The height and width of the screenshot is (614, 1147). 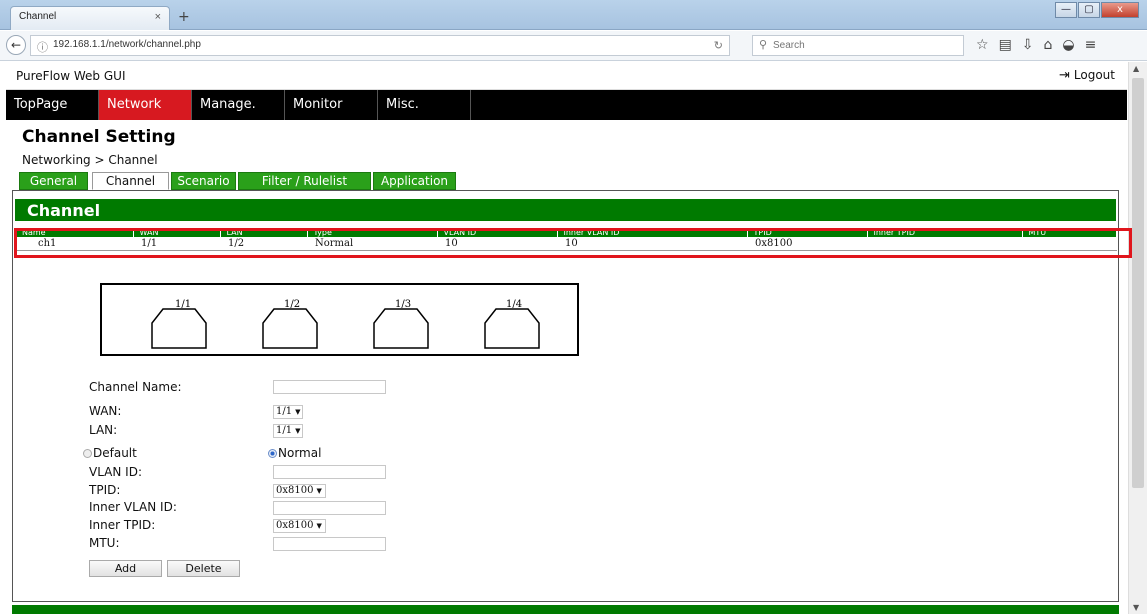 What do you see at coordinates (1136, 68) in the screenshot?
I see `scroll-up-icon: ▲` at bounding box center [1136, 68].